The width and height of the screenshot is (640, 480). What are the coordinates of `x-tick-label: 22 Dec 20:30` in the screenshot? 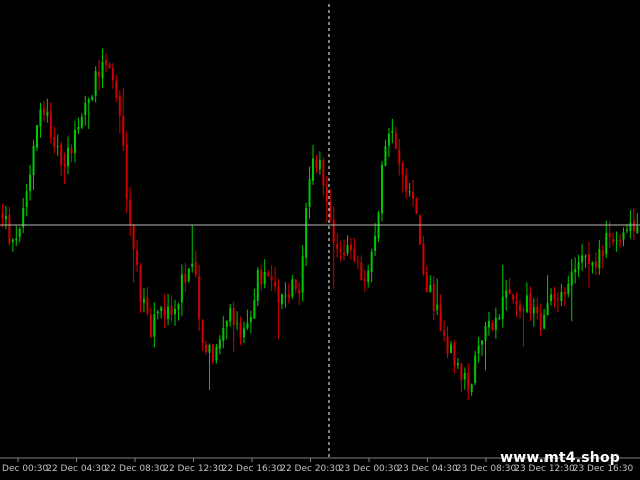 It's located at (310, 469).